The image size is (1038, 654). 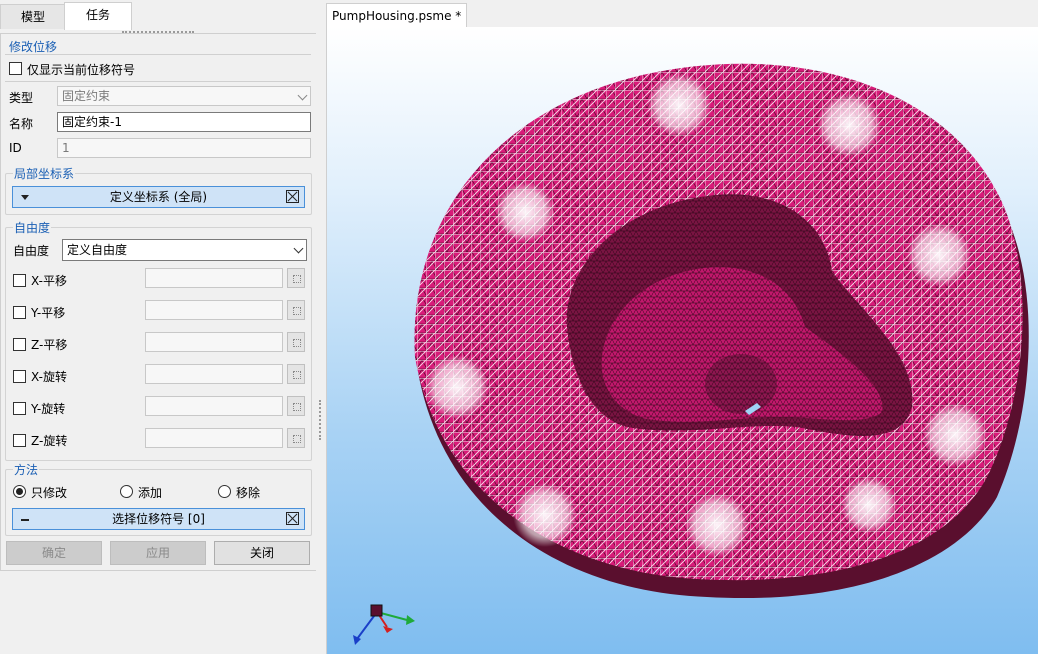 I want to click on select-symbols-button: 选择位移符号 [0], so click(x=158, y=519).